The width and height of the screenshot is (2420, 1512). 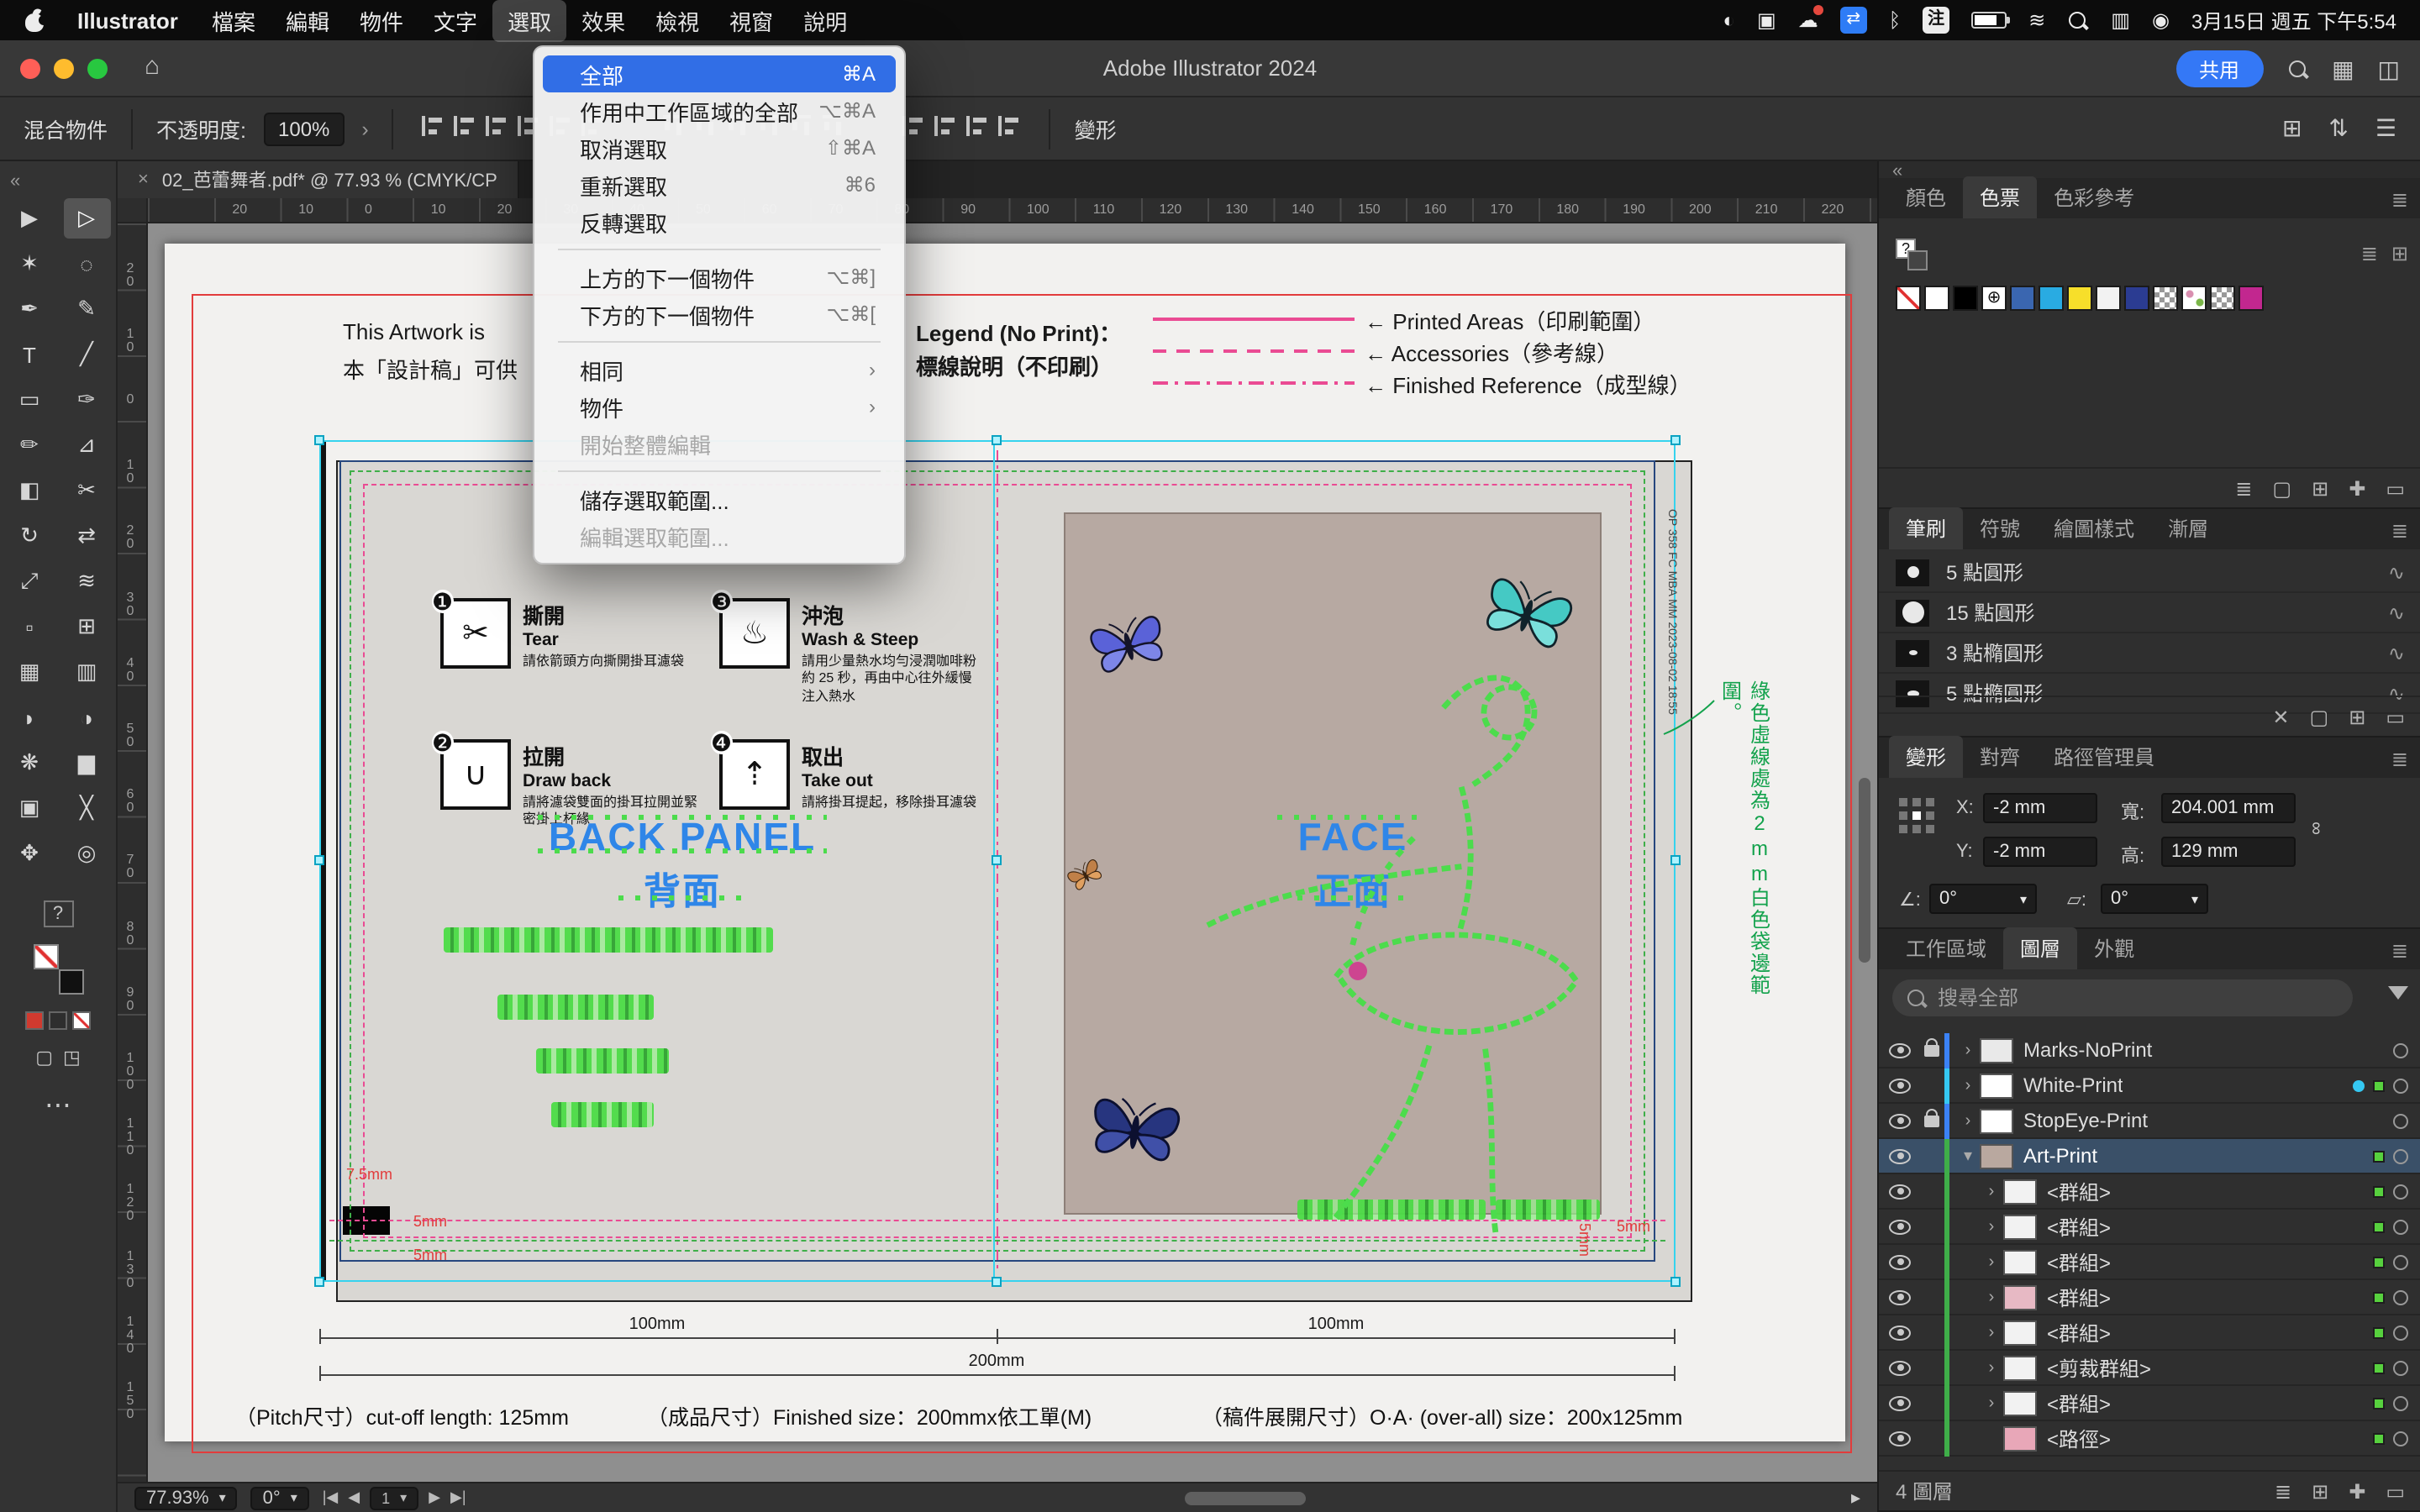 What do you see at coordinates (86, 354) in the screenshot?
I see `line-segment-tool-icon: ╱` at bounding box center [86, 354].